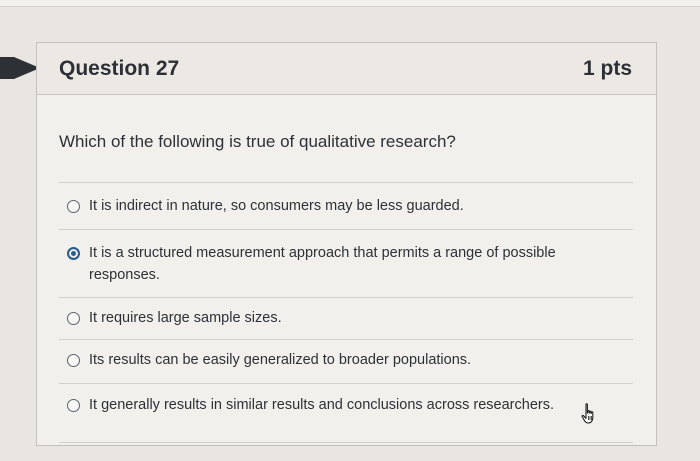 Image resolution: width=700 pixels, height=461 pixels. Describe the element at coordinates (185, 318) in the screenshot. I see `answer-label: It requires large sample sizes.` at that location.